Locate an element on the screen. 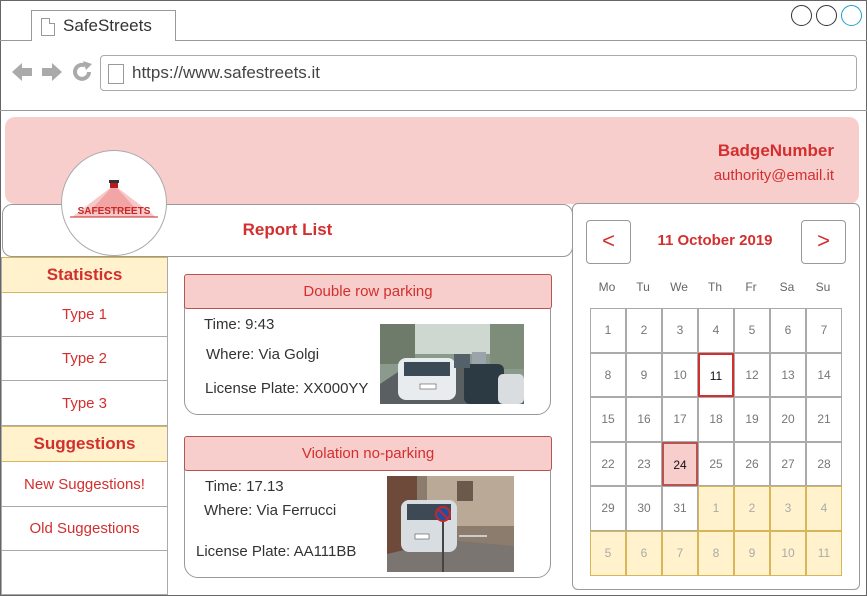 The height and width of the screenshot is (596, 867). weekday-label: Fr is located at coordinates (751, 287).